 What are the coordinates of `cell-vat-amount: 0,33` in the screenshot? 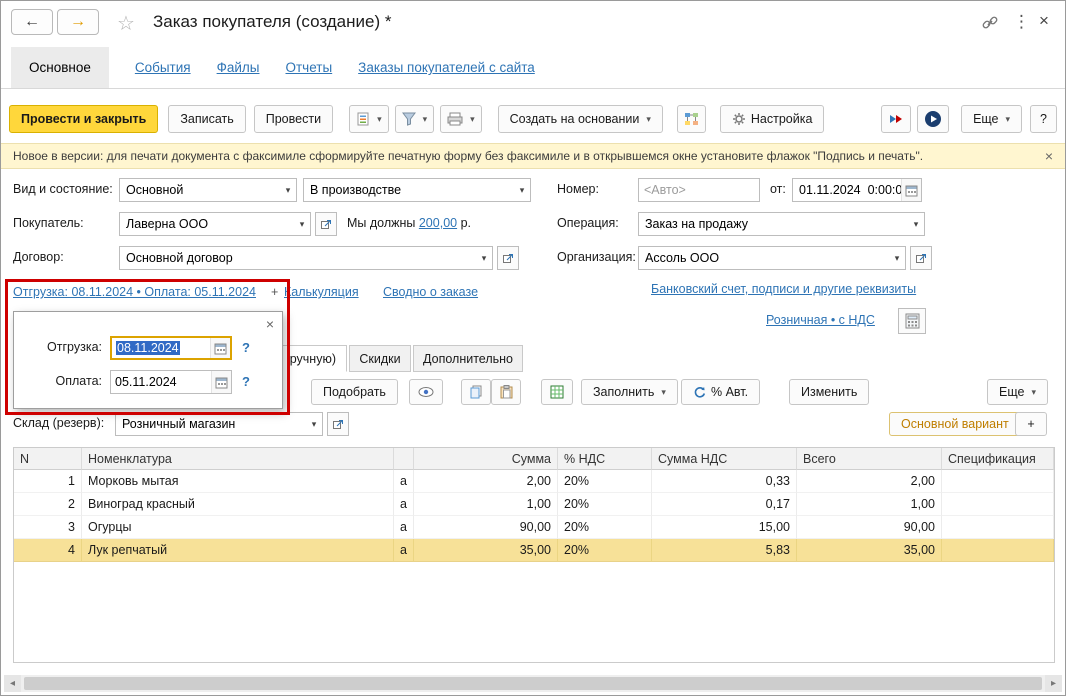 It's located at (724, 481).